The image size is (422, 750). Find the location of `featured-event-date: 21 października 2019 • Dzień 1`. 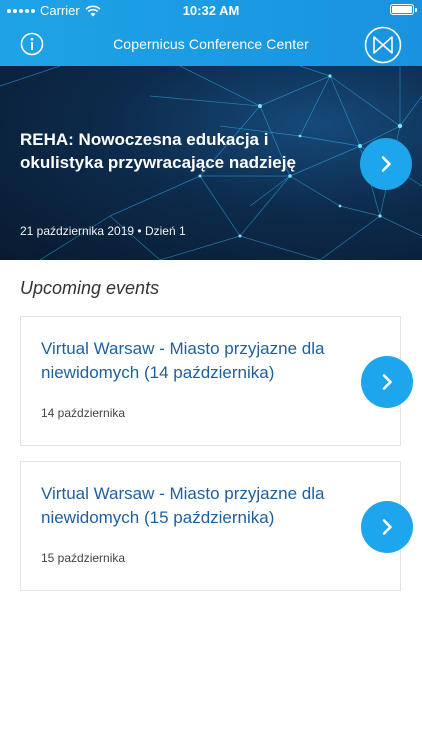

featured-event-date: 21 października 2019 • Dzień 1 is located at coordinates (103, 231).